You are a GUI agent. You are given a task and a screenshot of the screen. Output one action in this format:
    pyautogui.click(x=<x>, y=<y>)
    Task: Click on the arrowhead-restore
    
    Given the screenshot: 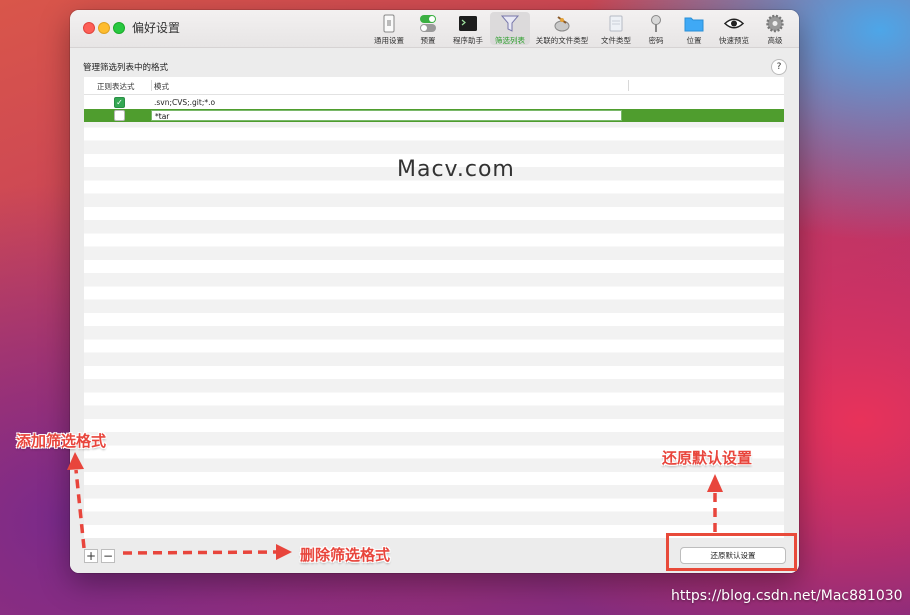 What is the action you would take?
    pyautogui.click(x=715, y=483)
    